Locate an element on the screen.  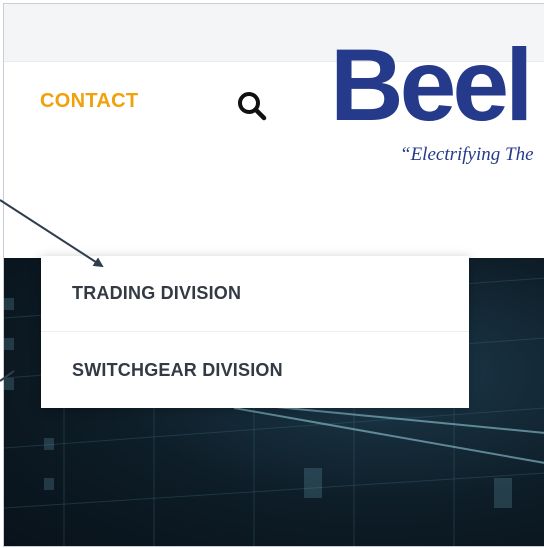
site-logo: Beel “Electrifying The is located at coordinates (437, 112).